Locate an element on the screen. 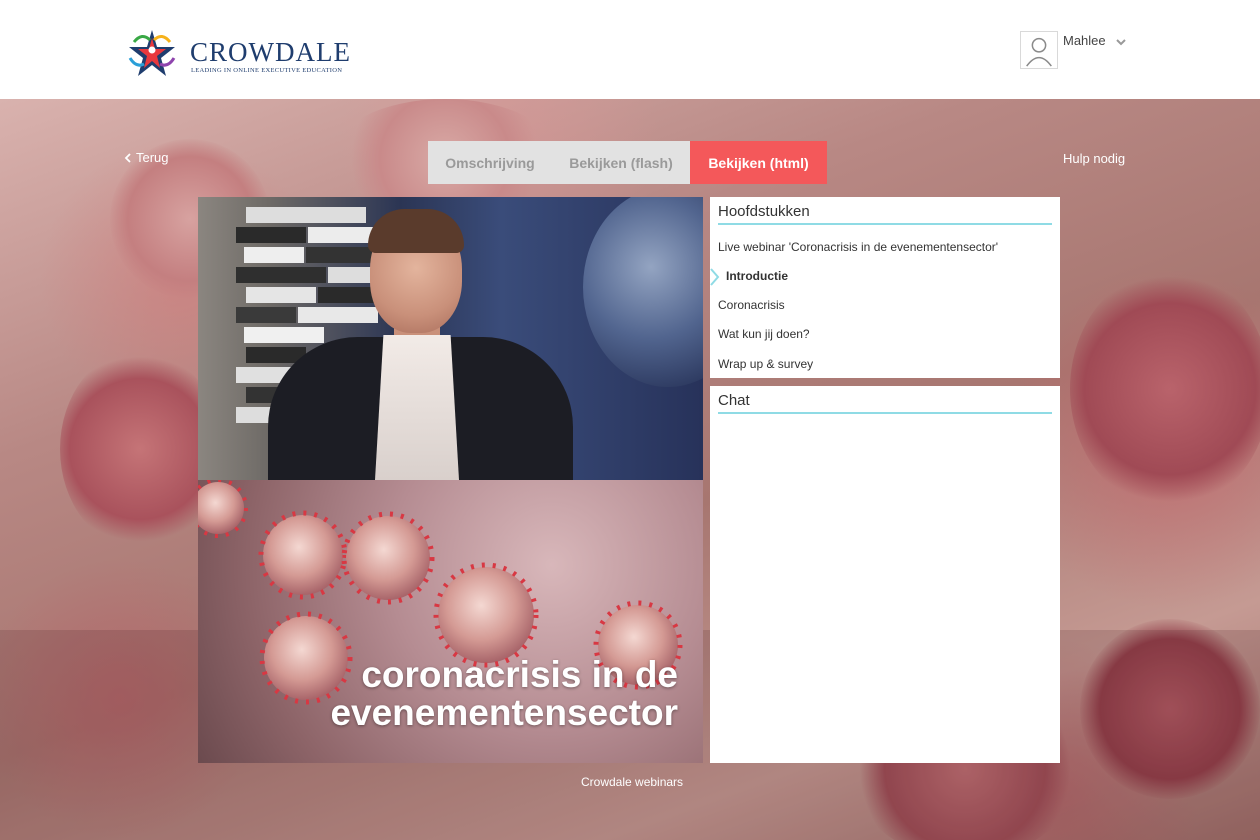  chapters-title: Hoofdstukken is located at coordinates (764, 211).